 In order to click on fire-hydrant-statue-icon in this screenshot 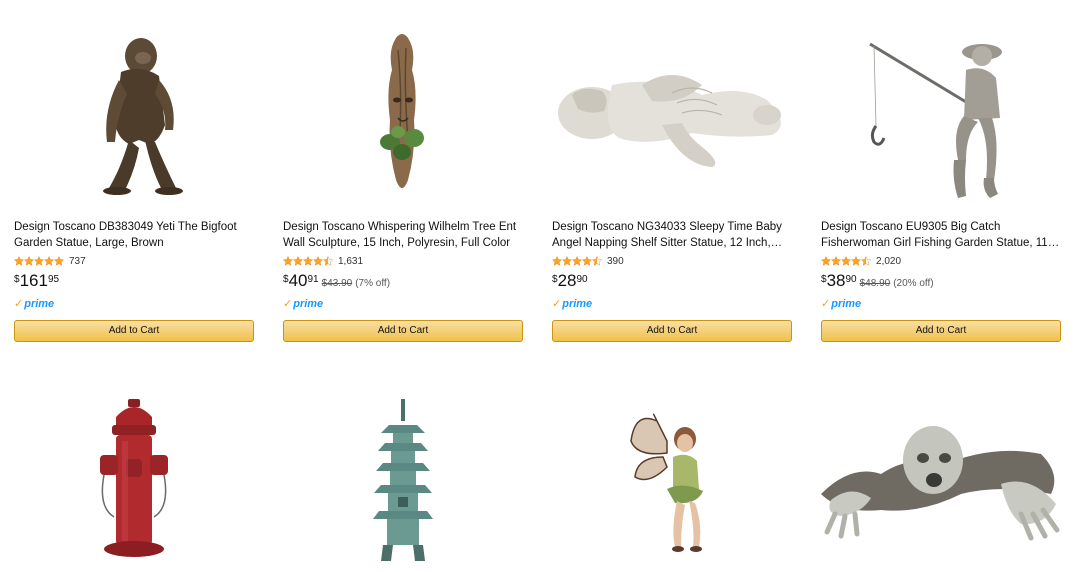, I will do `click(134, 478)`.